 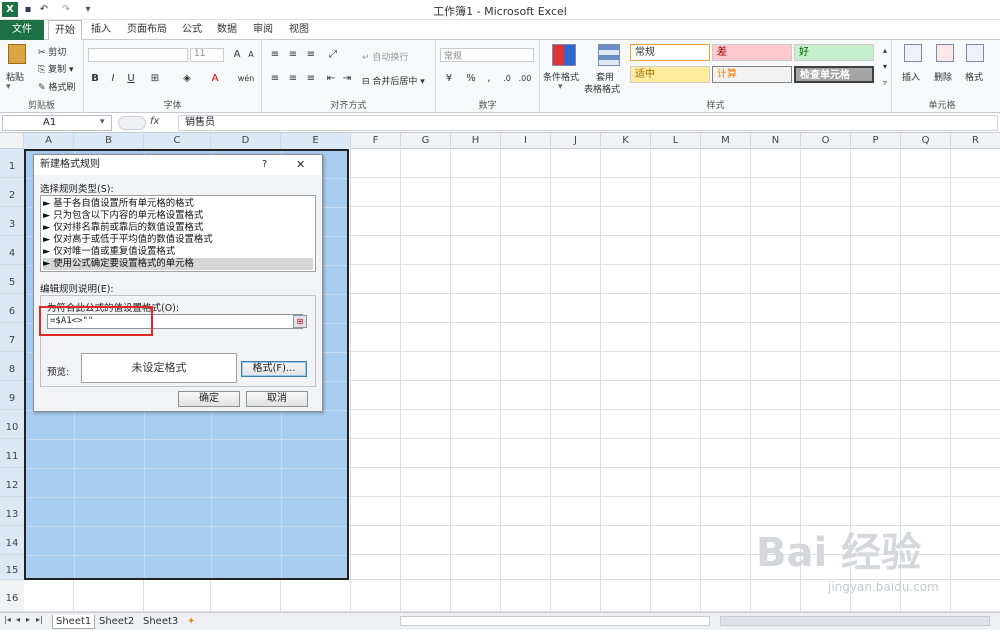 I want to click on tab-formulas: 公式, so click(x=192, y=30).